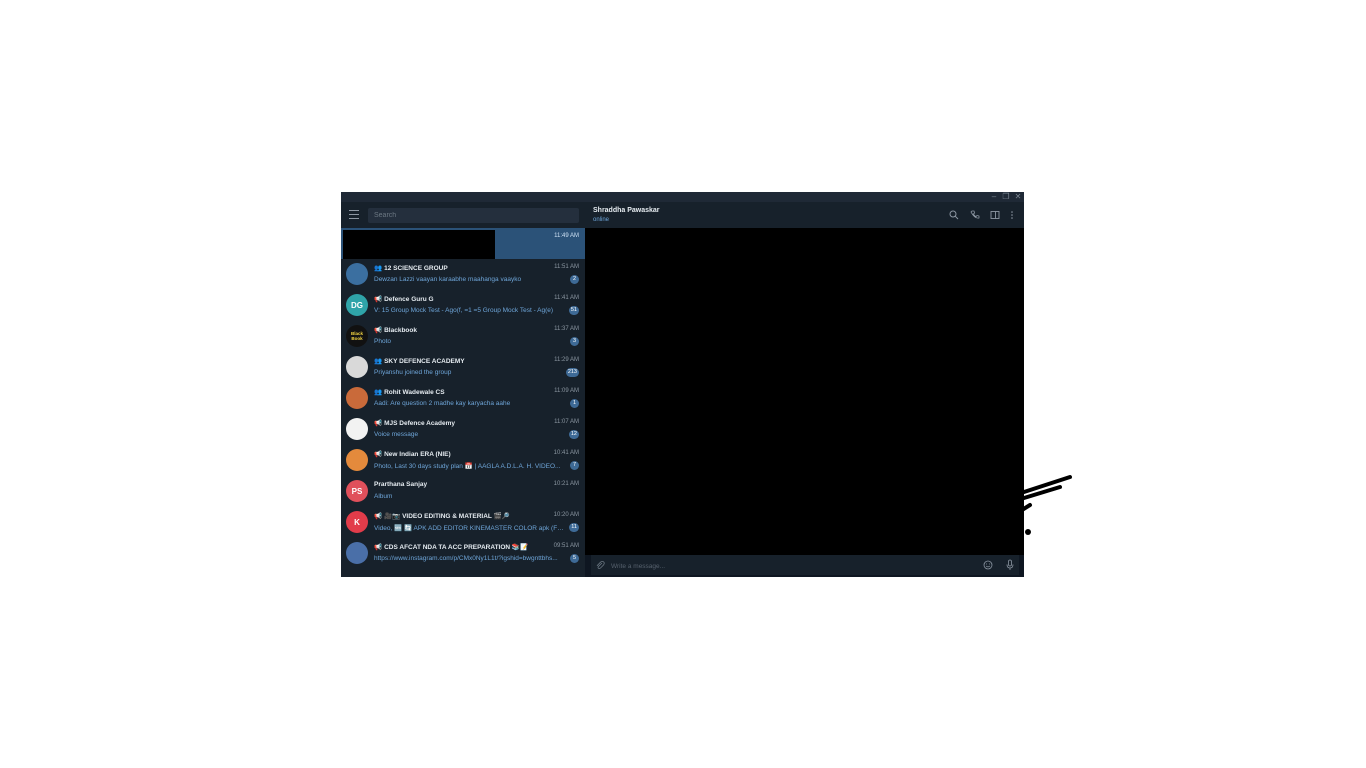 The width and height of the screenshot is (1366, 768). I want to click on chat-name-text: Defence Guru G, so click(409, 299).